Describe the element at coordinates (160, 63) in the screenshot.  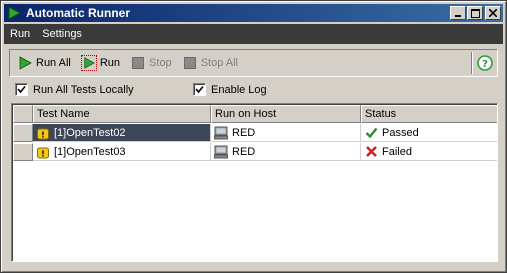
I see `stop-label: Stop` at that location.